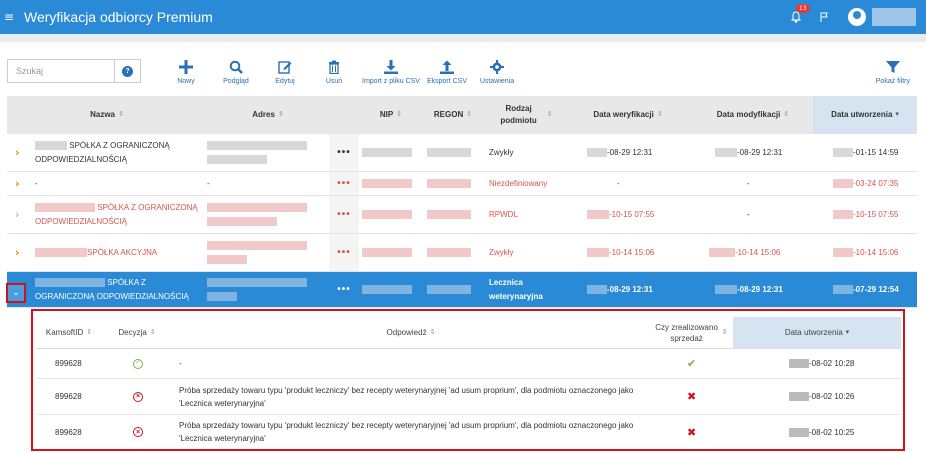 The width and height of the screenshot is (926, 453). What do you see at coordinates (122, 252) in the screenshot?
I see `row-name: SPÓŁKA AKCYJNA` at bounding box center [122, 252].